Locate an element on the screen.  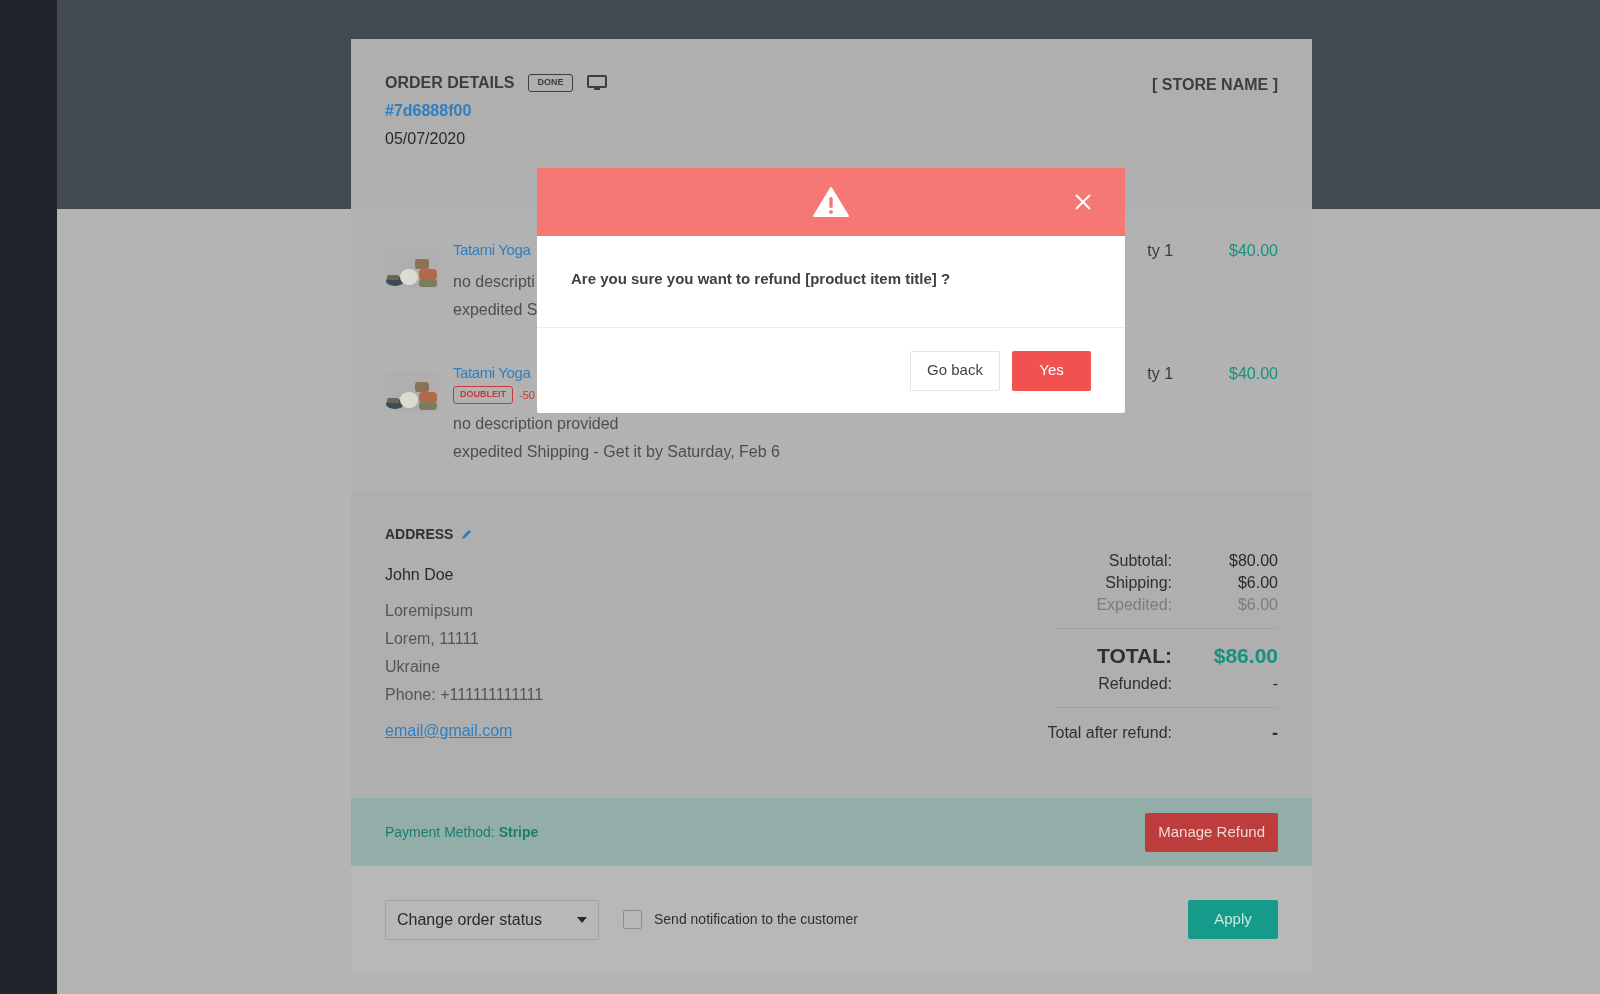
address-line: Phone: +111111111111 is located at coordinates (464, 694).